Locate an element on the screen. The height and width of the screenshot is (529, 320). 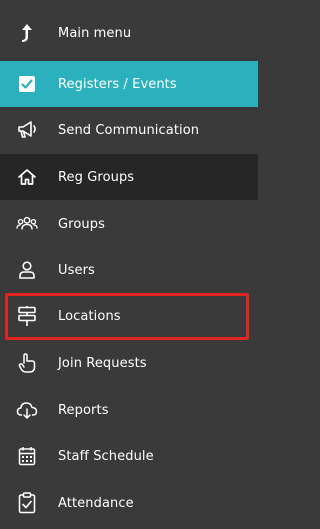
sidebar-item-reg-groups: Reg Groups is located at coordinates (129, 177).